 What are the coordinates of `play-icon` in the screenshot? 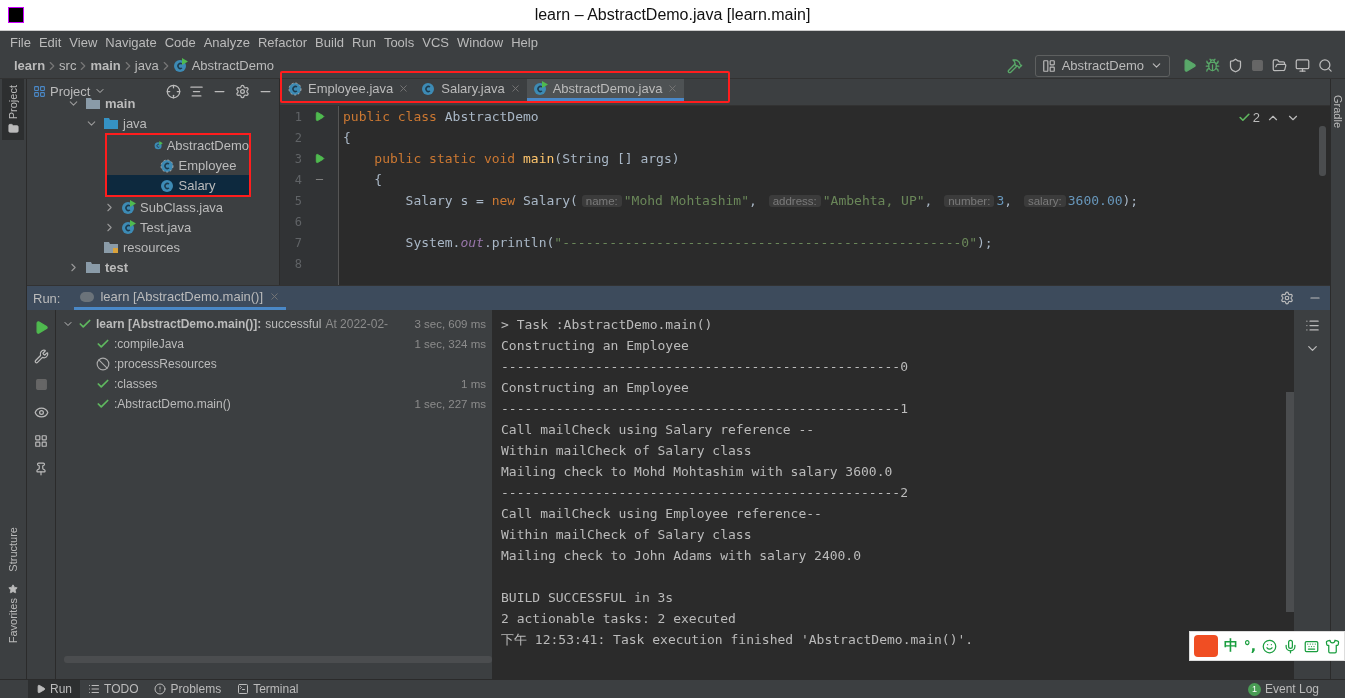 It's located at (41, 689).